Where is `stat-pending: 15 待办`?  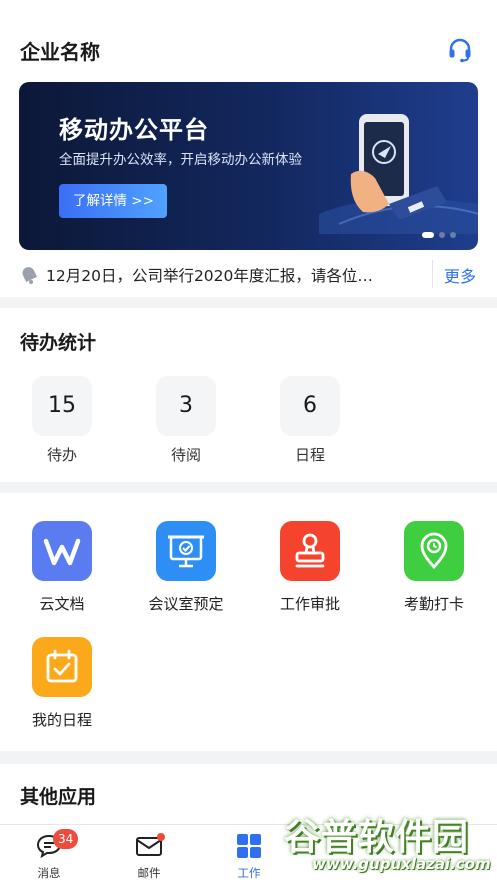 stat-pending: 15 待办 is located at coordinates (62, 420).